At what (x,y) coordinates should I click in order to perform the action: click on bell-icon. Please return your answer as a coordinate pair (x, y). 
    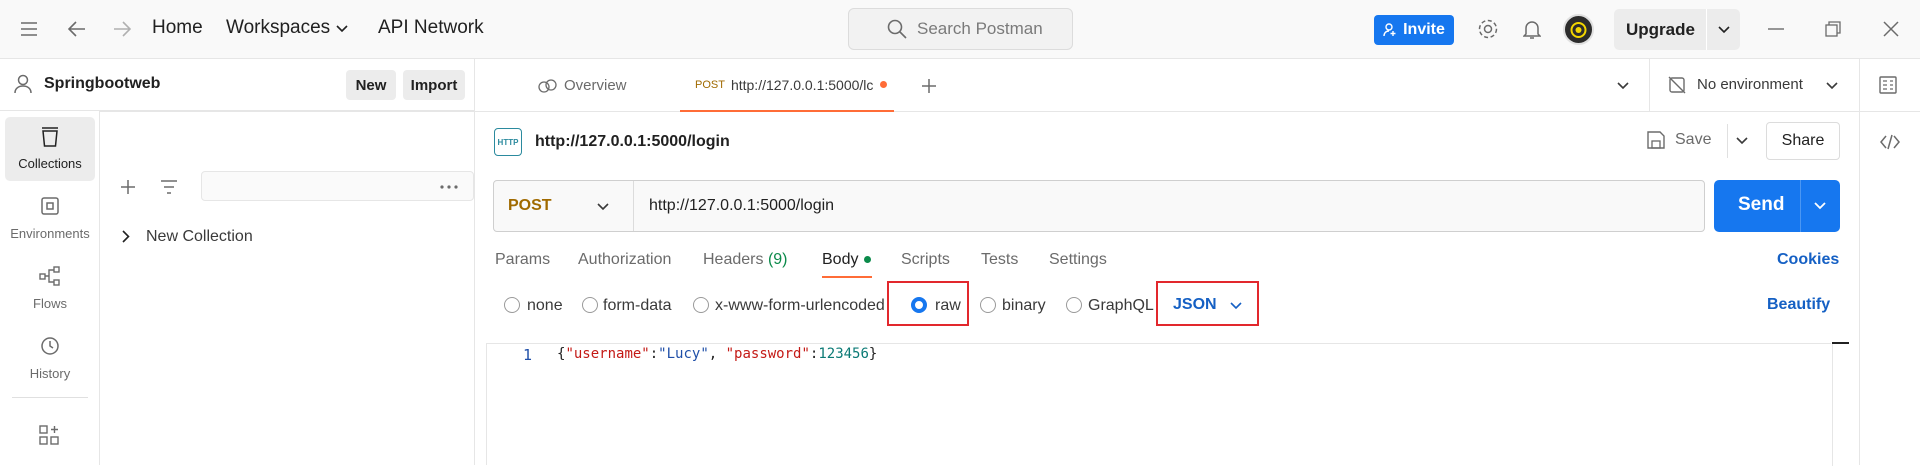
    Looking at the image, I should click on (1532, 29).